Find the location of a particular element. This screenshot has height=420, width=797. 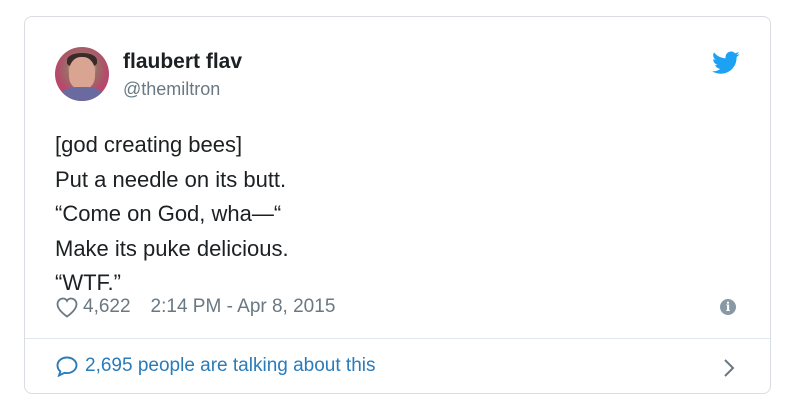

info-icon: i is located at coordinates (728, 307).